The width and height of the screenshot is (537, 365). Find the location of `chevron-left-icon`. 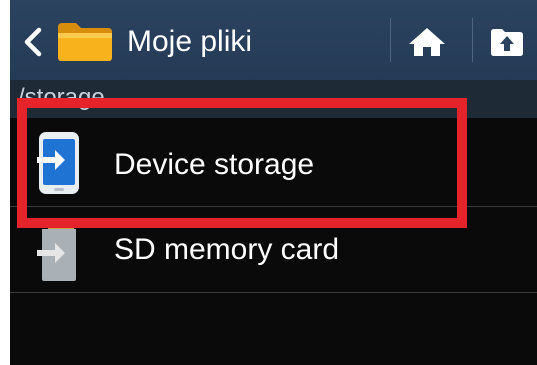

chevron-left-icon is located at coordinates (33, 42).